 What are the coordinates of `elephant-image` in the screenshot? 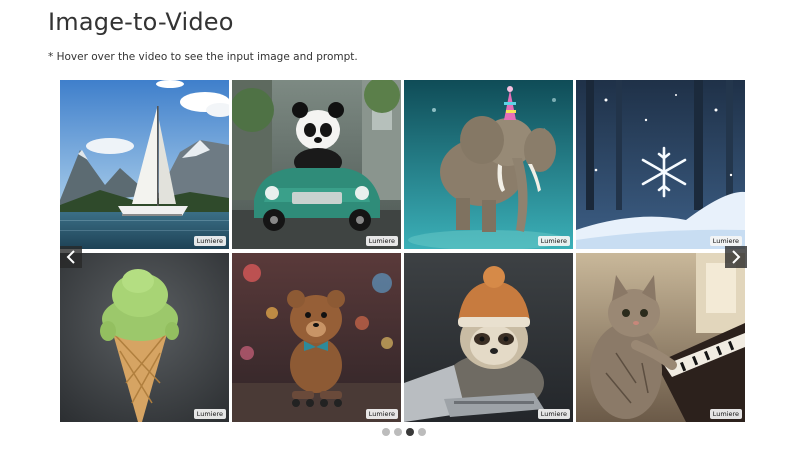 It's located at (488, 164).